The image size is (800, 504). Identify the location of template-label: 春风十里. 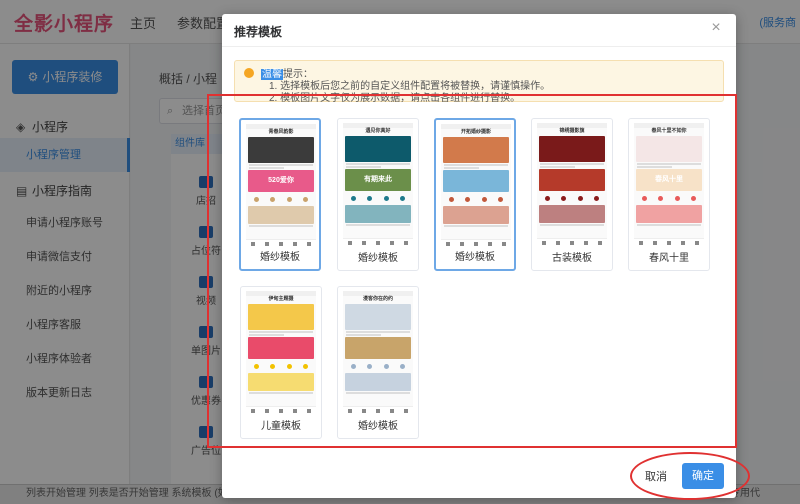
(669, 258).